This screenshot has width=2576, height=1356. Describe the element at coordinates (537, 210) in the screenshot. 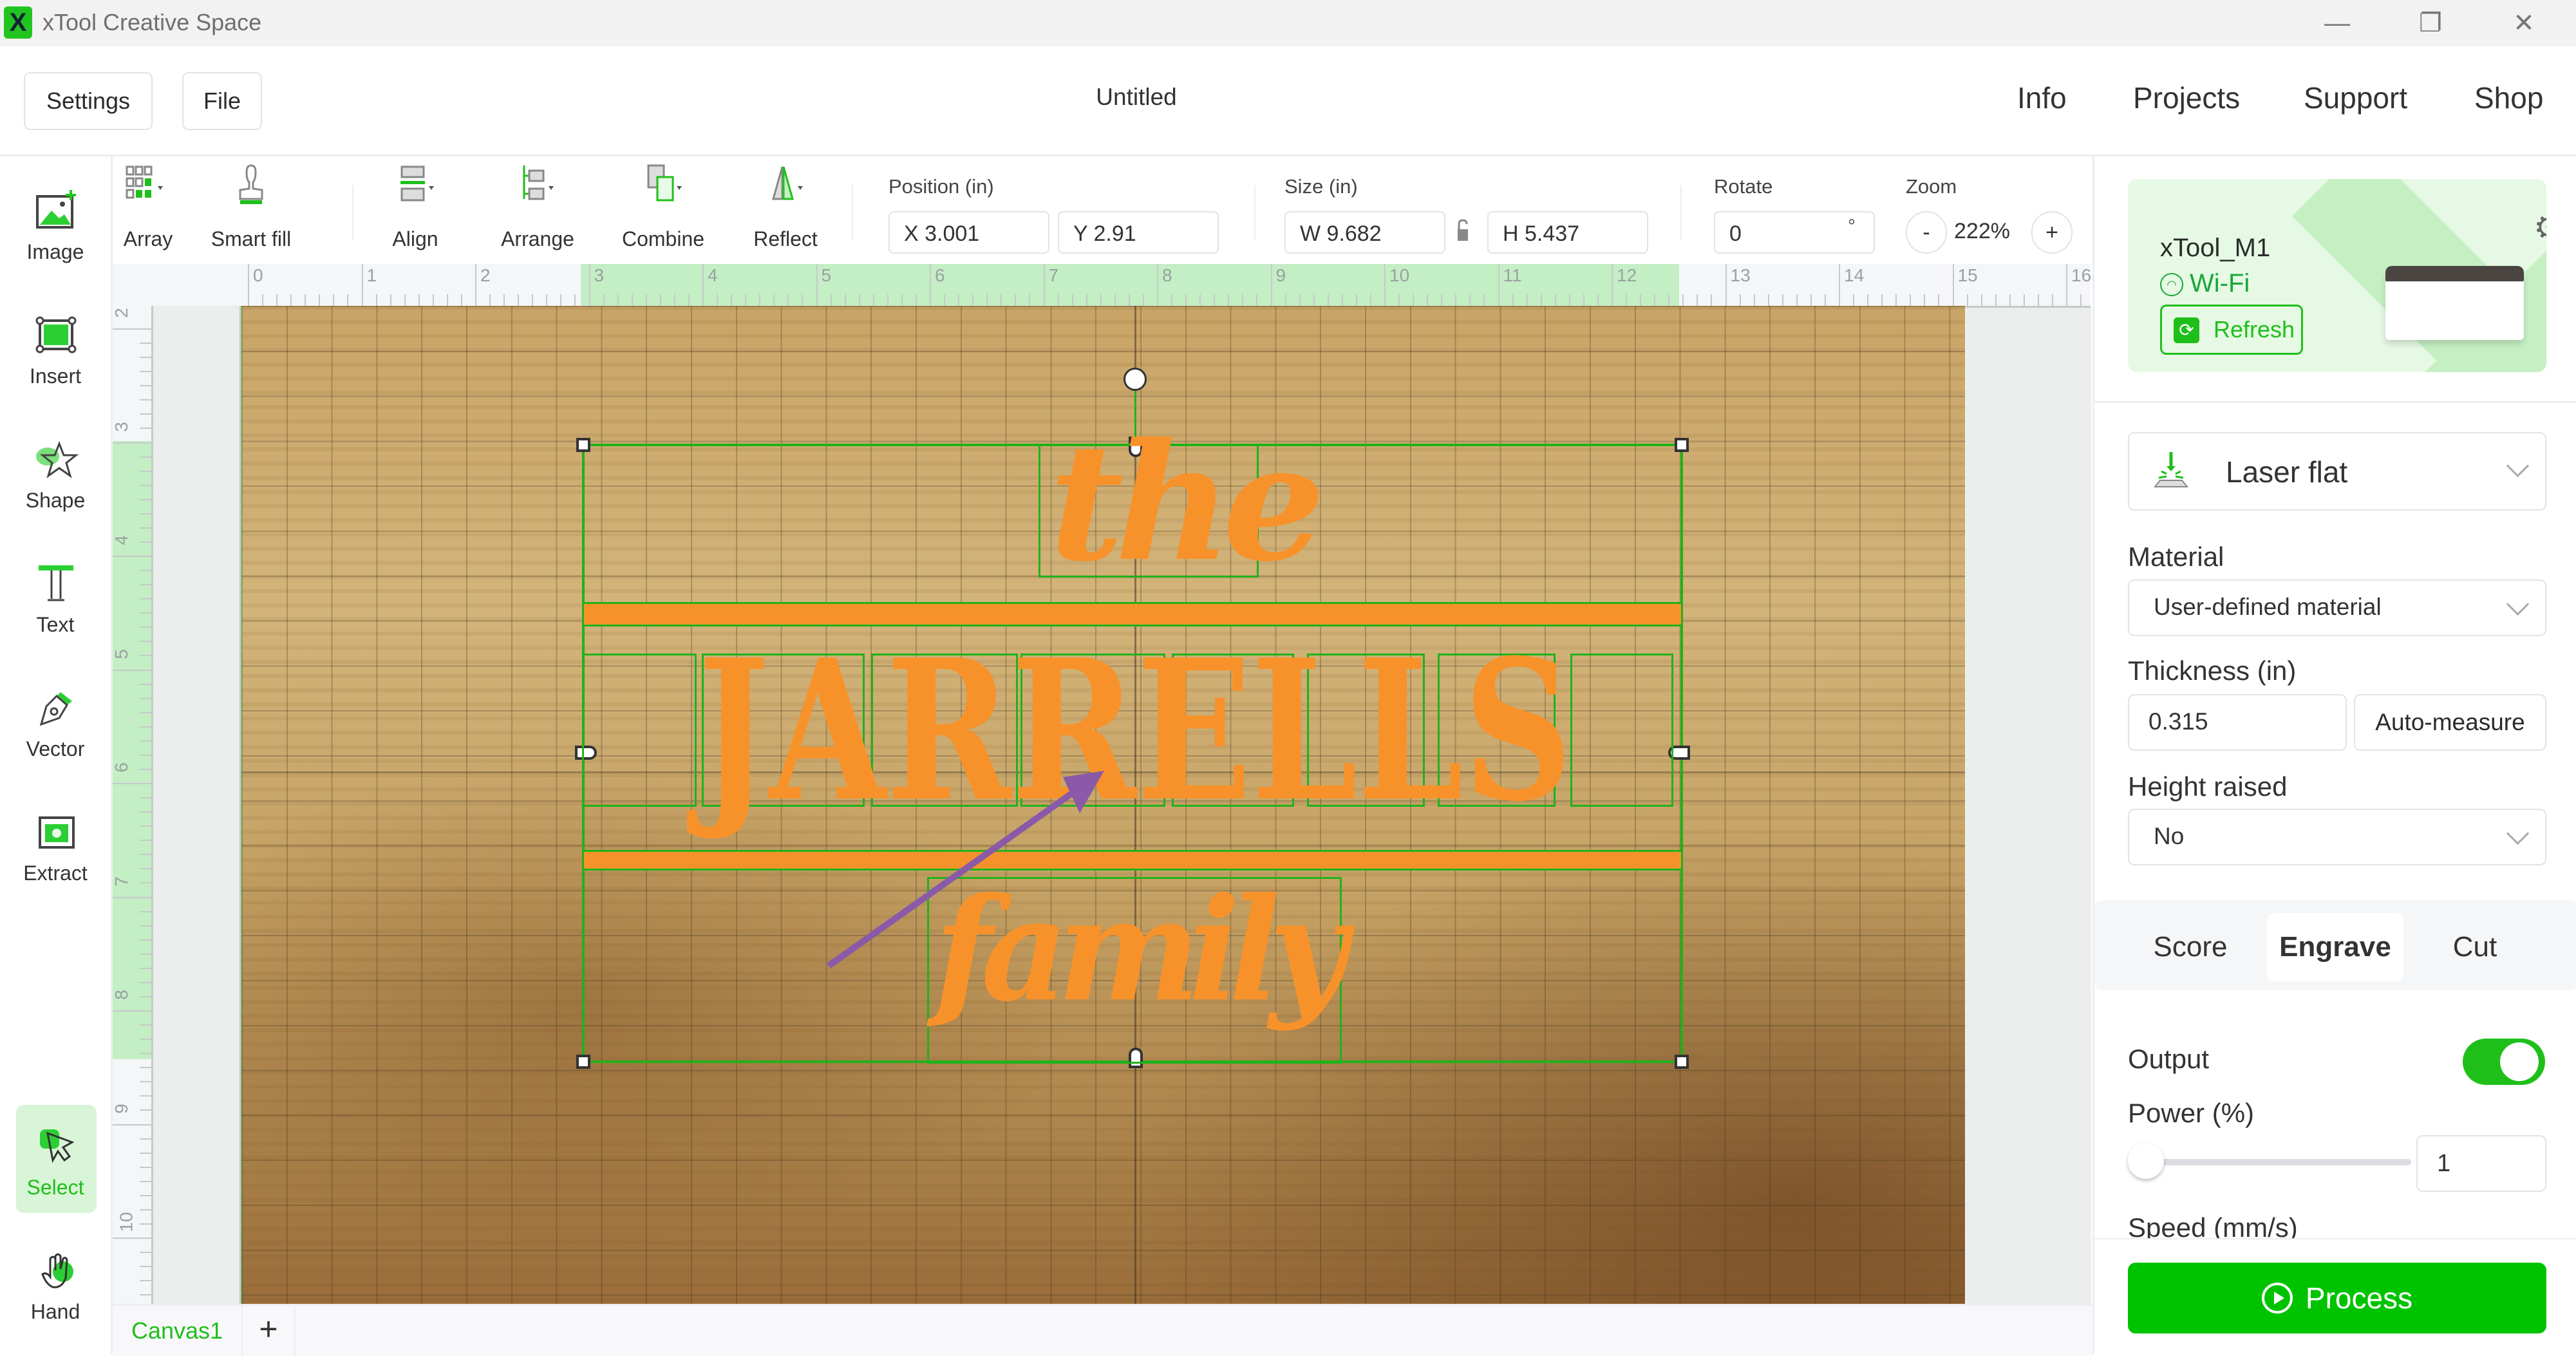

I see `arrange-button: Arrange` at that location.